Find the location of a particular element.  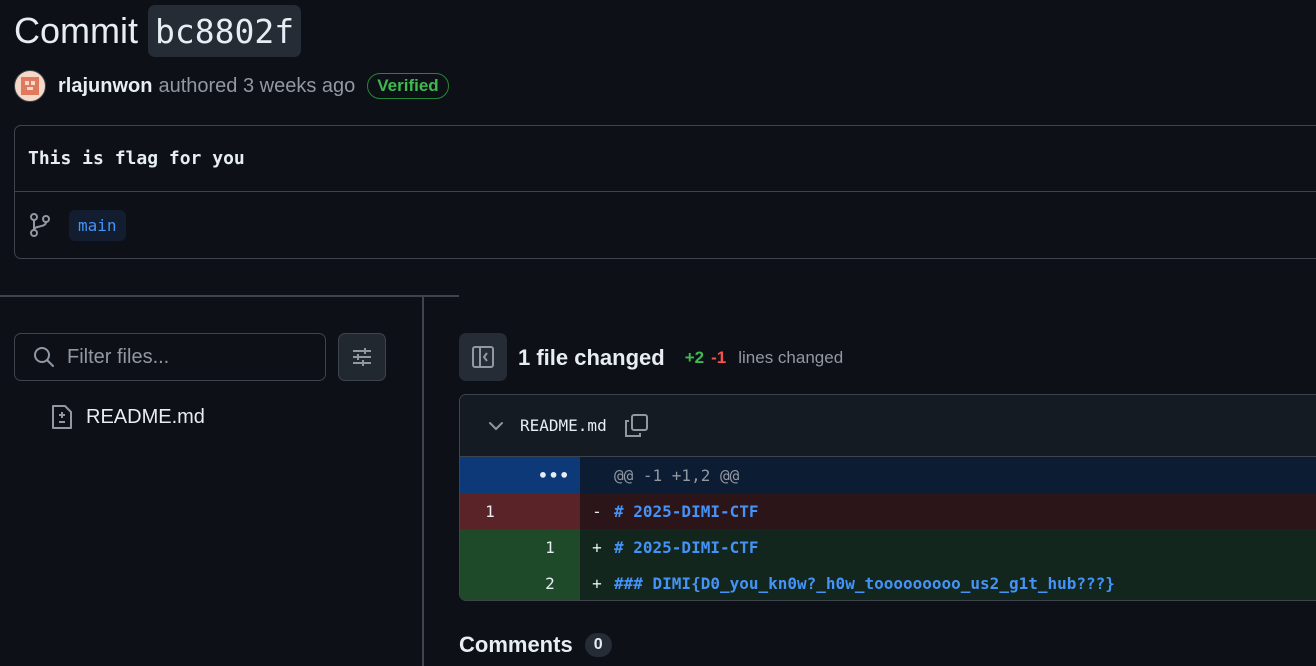

sidebar-collapse-icon is located at coordinates (483, 357).